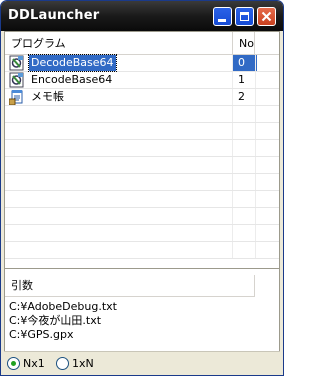  Describe the element at coordinates (120, 63) in the screenshot. I see `program-cell: DecodeBase64` at that location.